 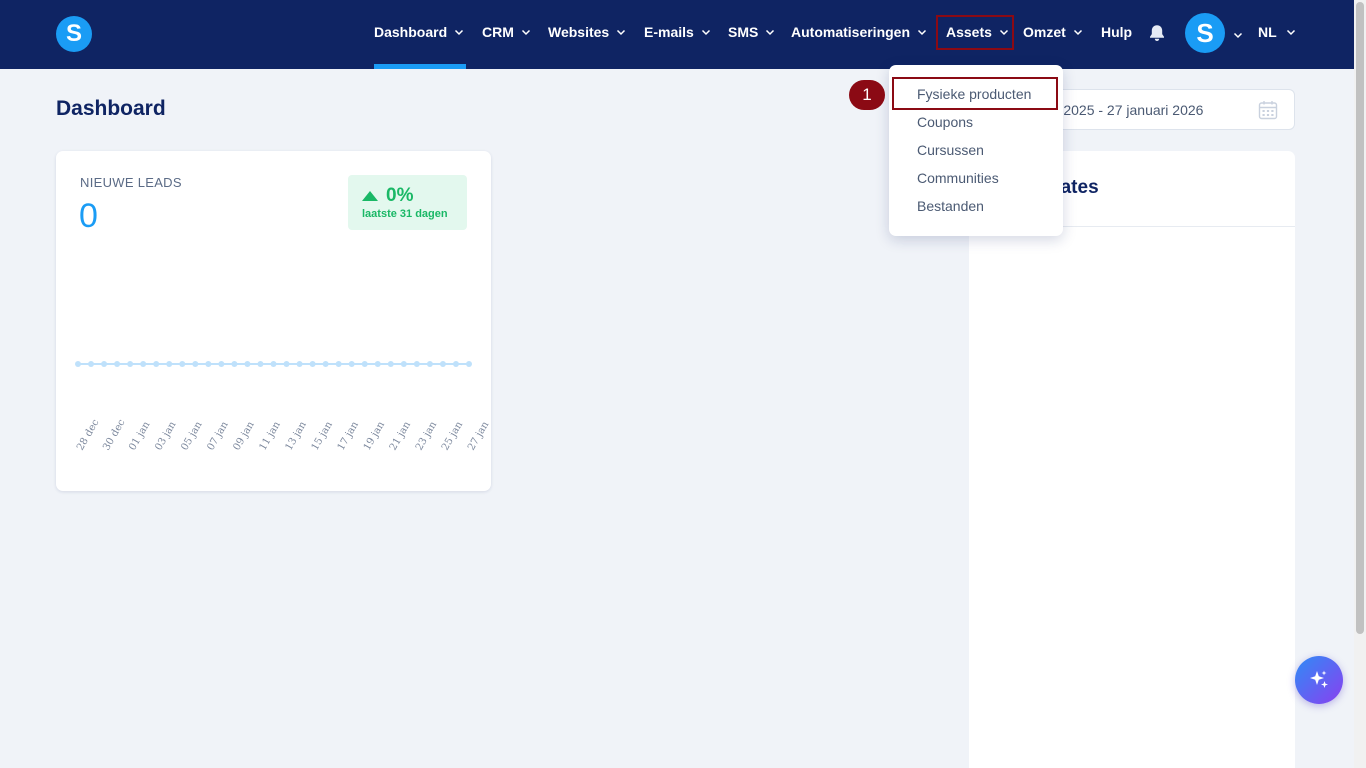 What do you see at coordinates (1360, 318) in the screenshot?
I see `scrollbar-thumb` at bounding box center [1360, 318].